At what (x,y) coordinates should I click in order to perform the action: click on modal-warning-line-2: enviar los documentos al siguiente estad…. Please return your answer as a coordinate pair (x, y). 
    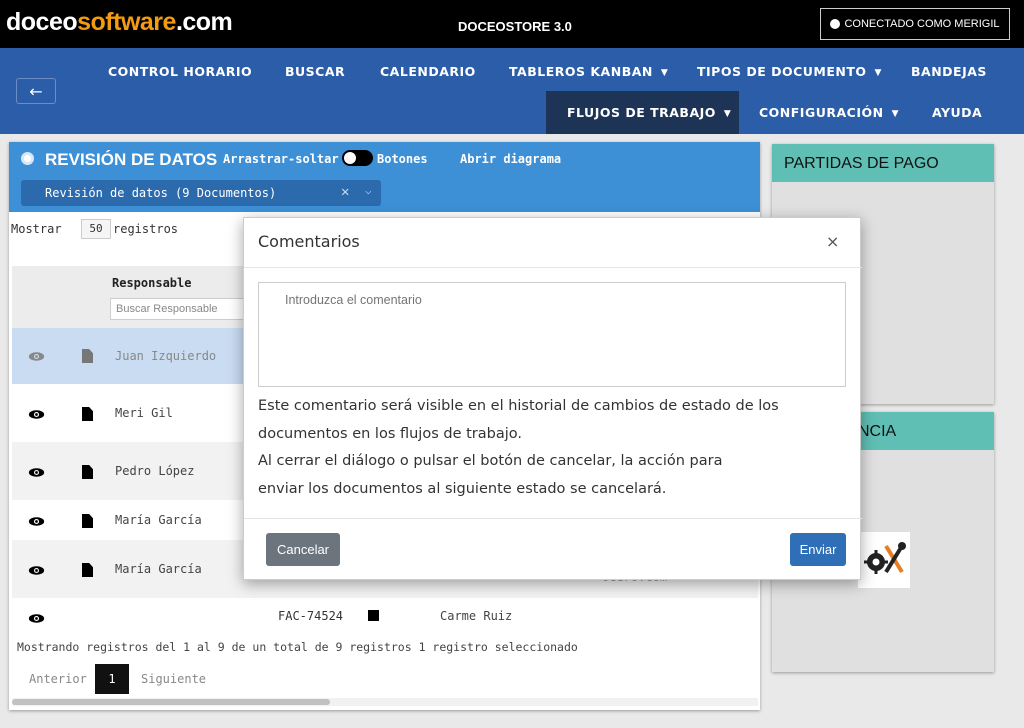
    Looking at the image, I should click on (462, 489).